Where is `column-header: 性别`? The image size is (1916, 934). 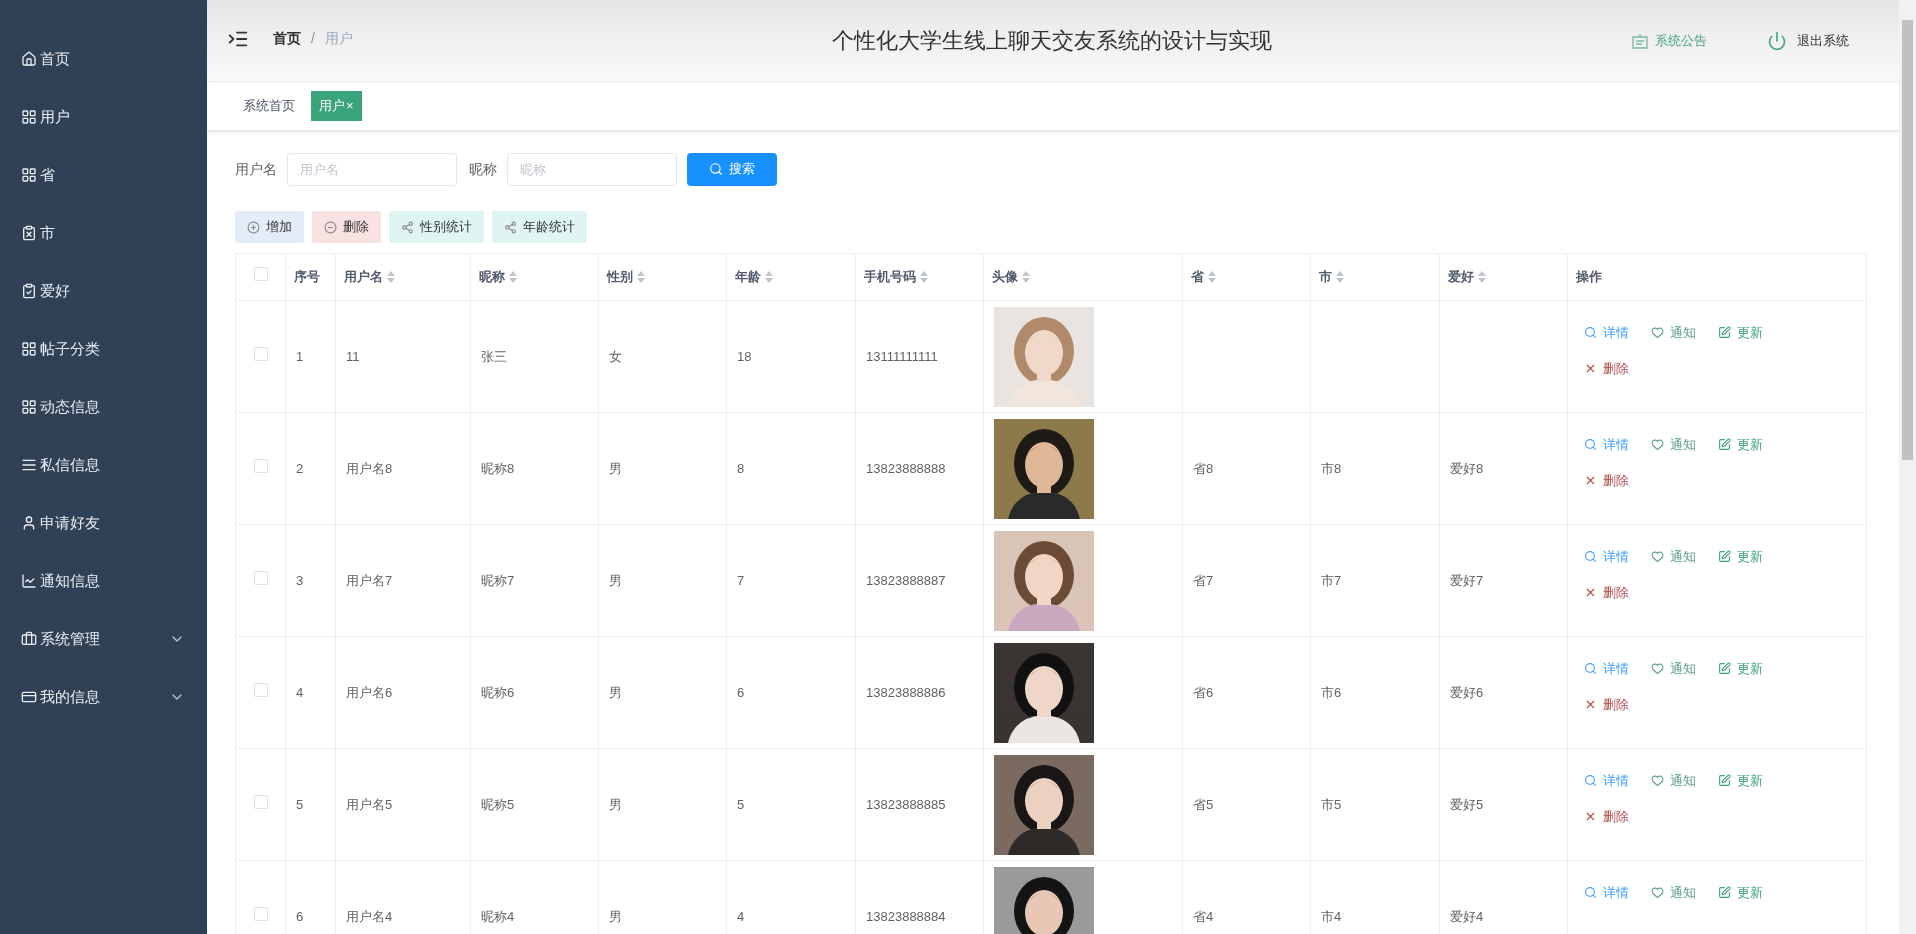 column-header: 性别 is located at coordinates (662, 277).